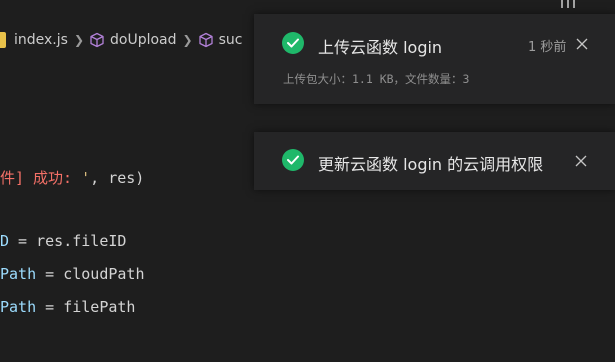  I want to click on code-expression: res.fileID, so click(81, 241).